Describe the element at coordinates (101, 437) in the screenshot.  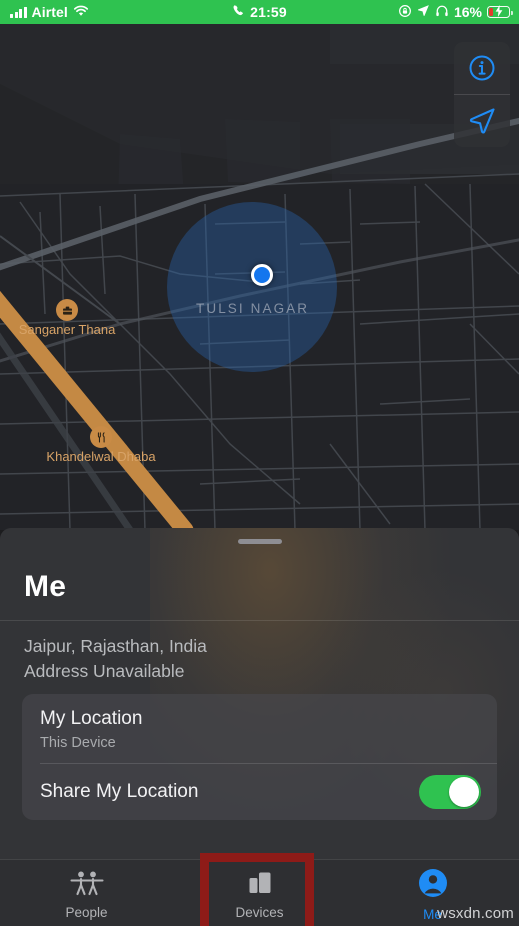
I see `restaurant-fork-knife-icon` at that location.